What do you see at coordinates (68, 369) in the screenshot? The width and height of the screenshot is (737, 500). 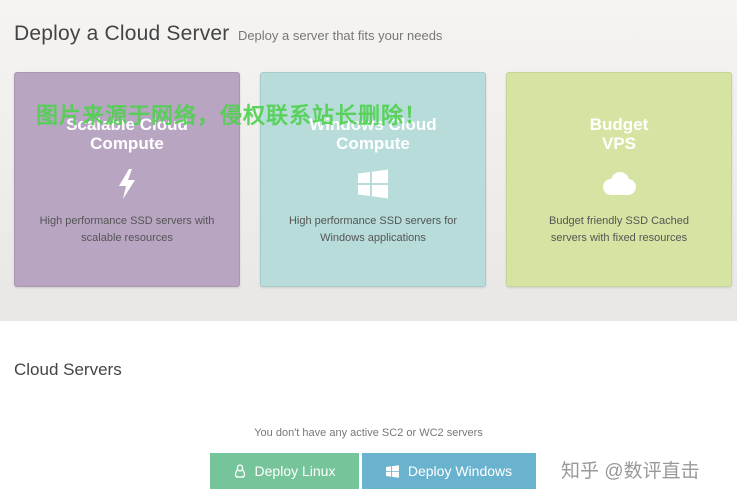 I see `cloud-servers-heading: Cloud Servers` at bounding box center [68, 369].